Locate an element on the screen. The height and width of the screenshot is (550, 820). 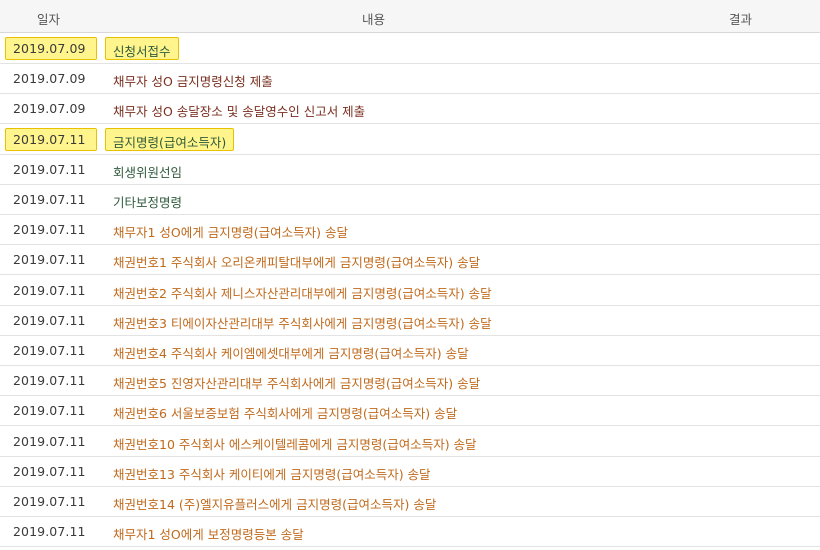
row-content: 기타보정명령 is located at coordinates (148, 202).